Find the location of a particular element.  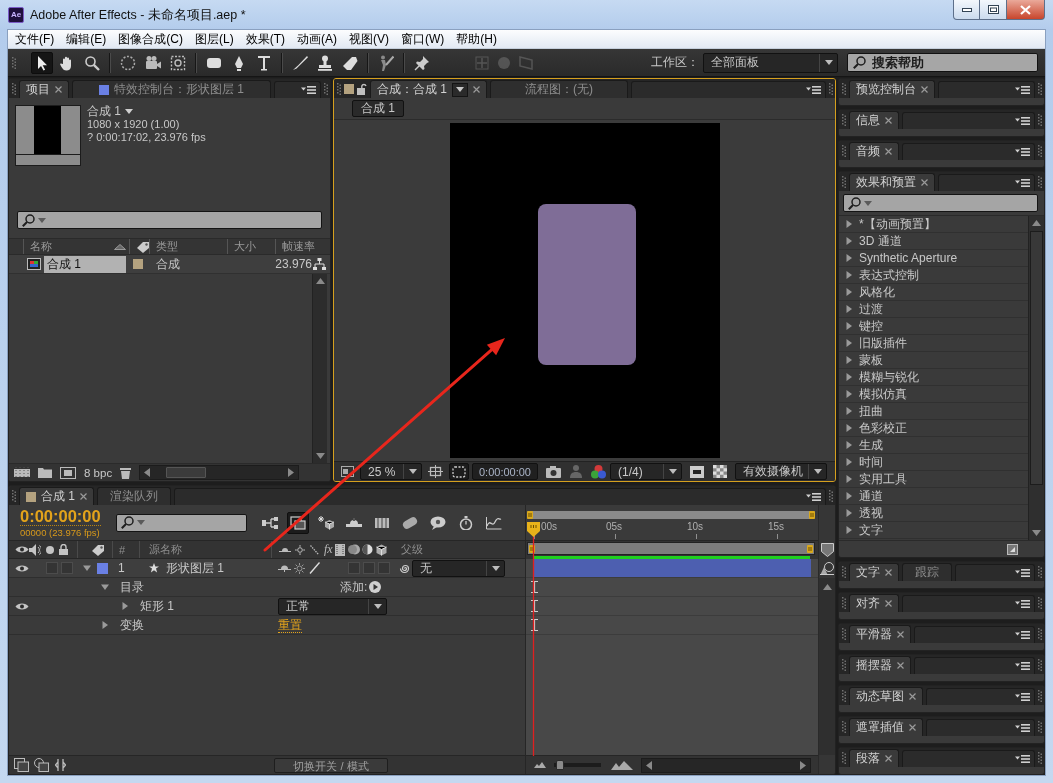

layer-row: 1 形状图层 1 无 is located at coordinates (267, 568).